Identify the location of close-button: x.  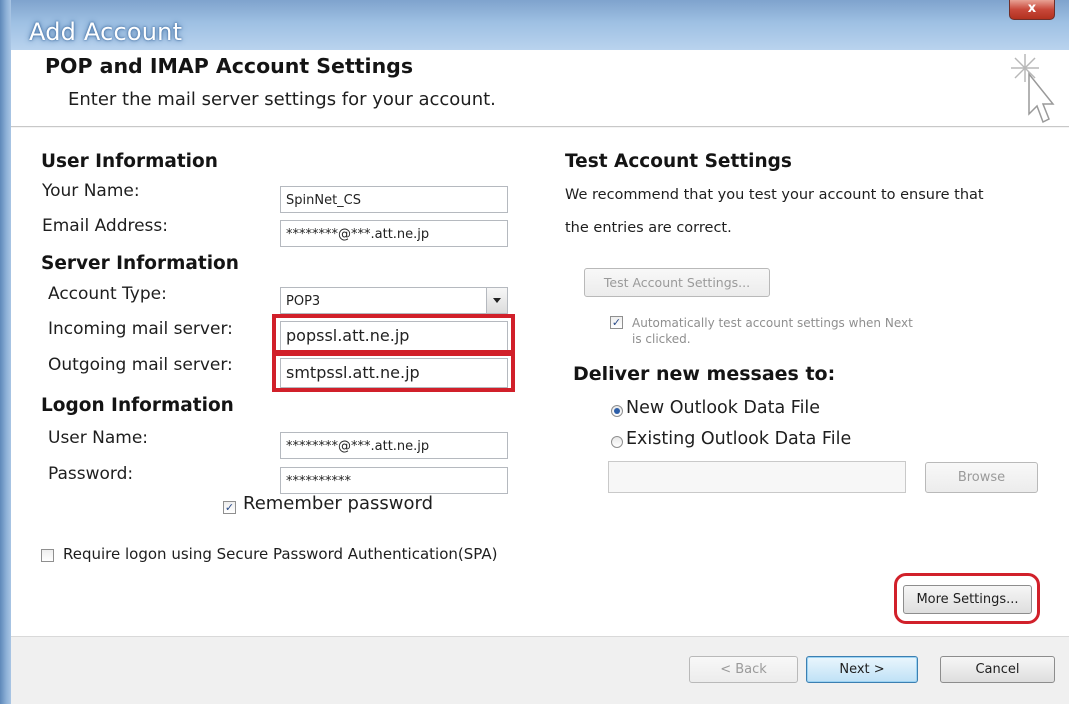
(1032, 10).